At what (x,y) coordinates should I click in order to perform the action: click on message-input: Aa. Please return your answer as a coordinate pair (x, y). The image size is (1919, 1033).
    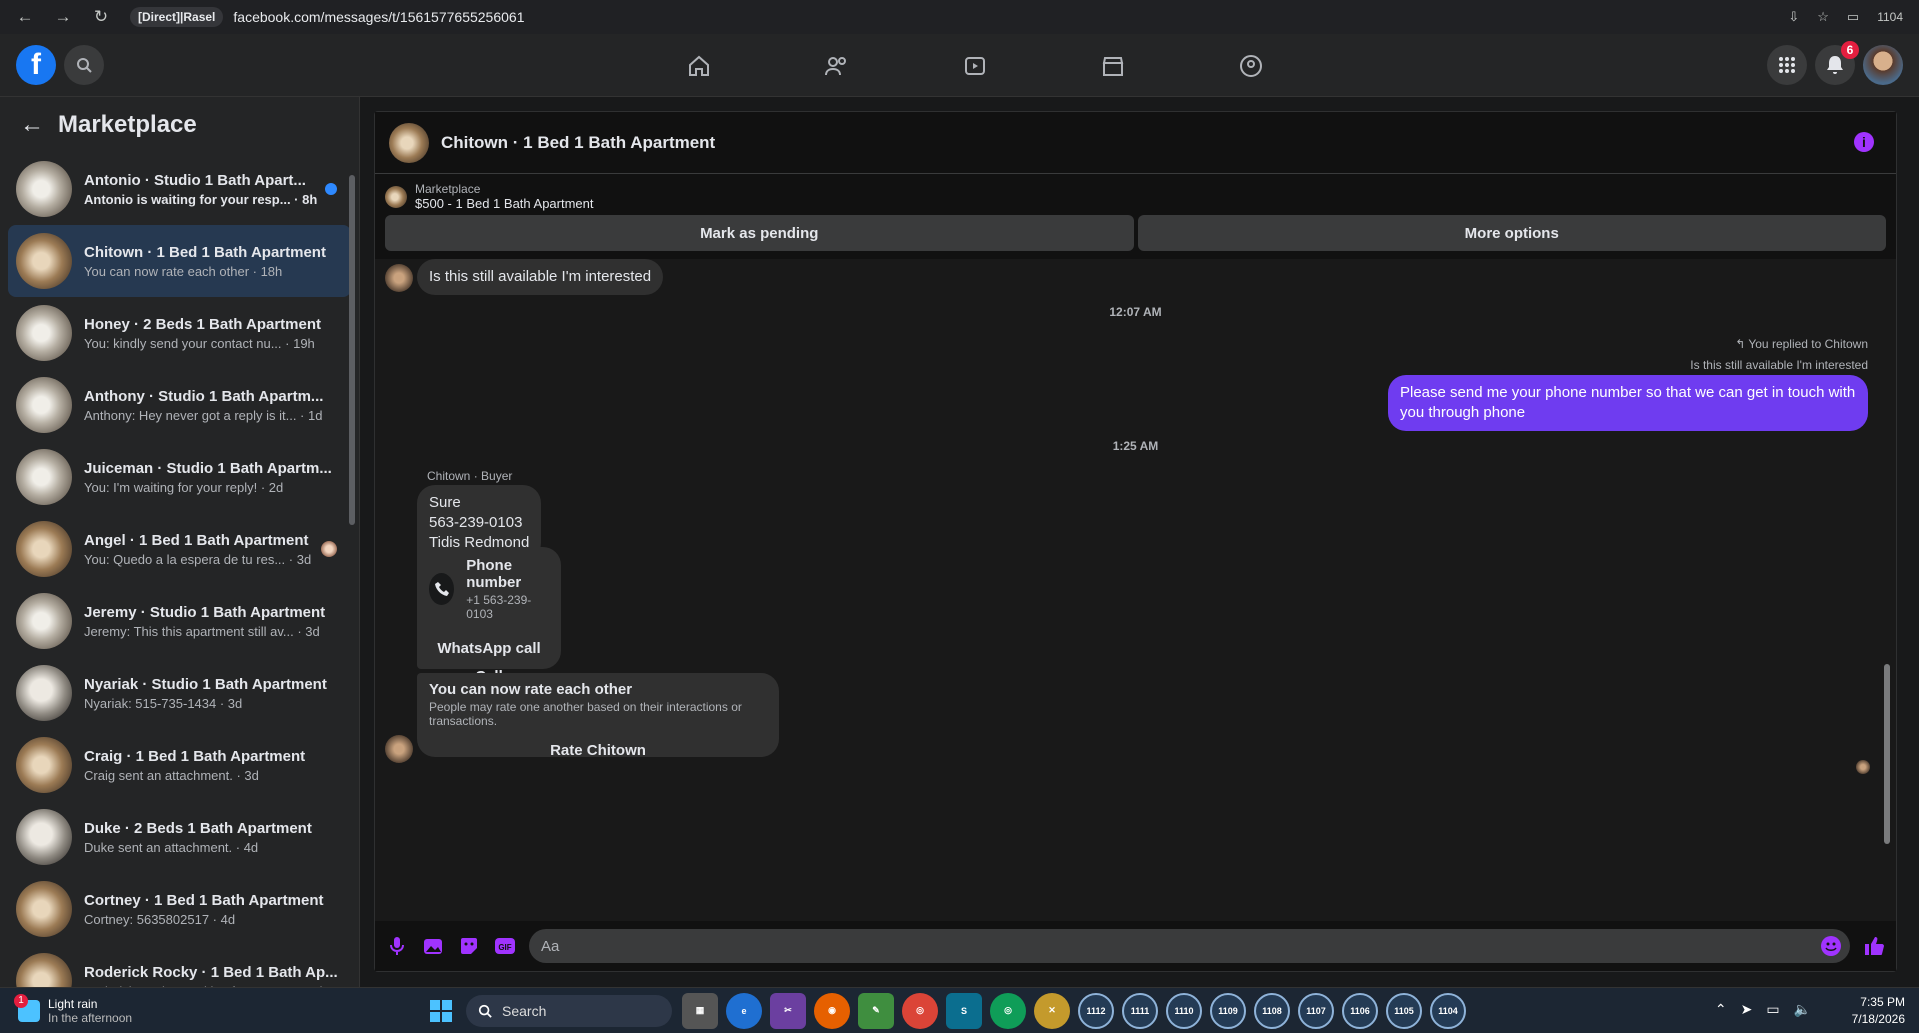
    Looking at the image, I should click on (1189, 946).